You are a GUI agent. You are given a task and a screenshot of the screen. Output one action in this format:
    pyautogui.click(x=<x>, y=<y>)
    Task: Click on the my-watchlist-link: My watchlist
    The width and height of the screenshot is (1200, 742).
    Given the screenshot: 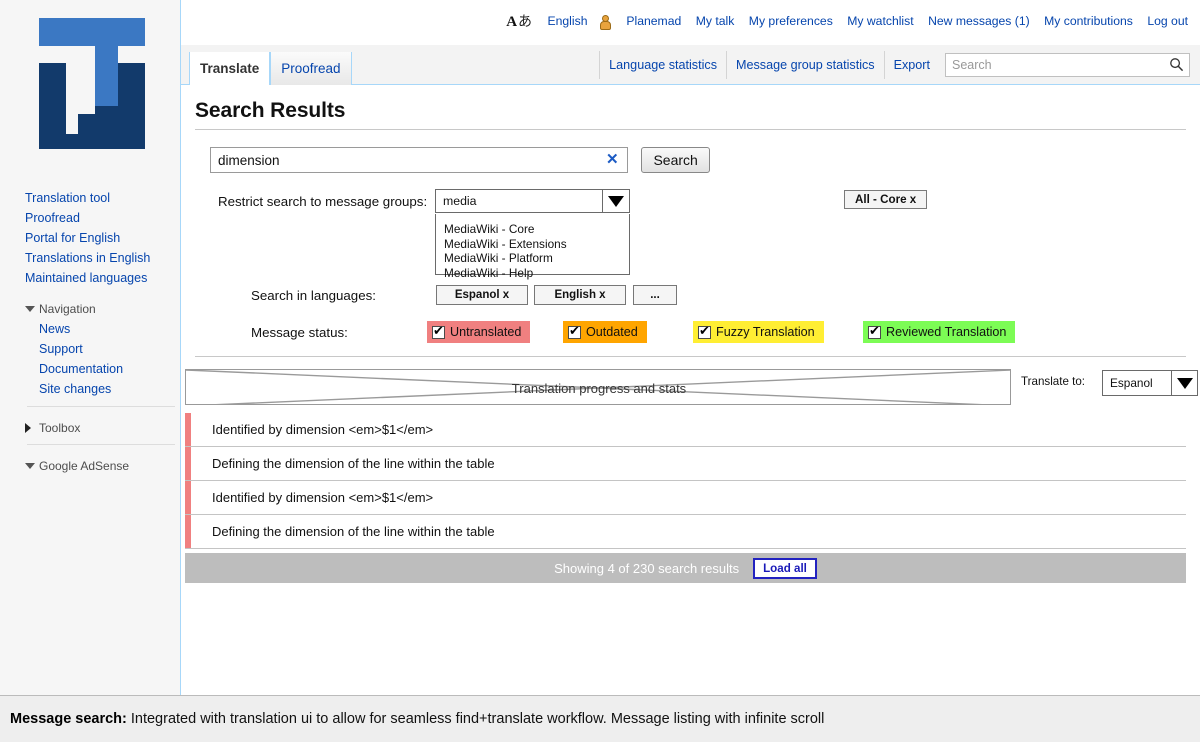 What is the action you would take?
    pyautogui.click(x=880, y=21)
    